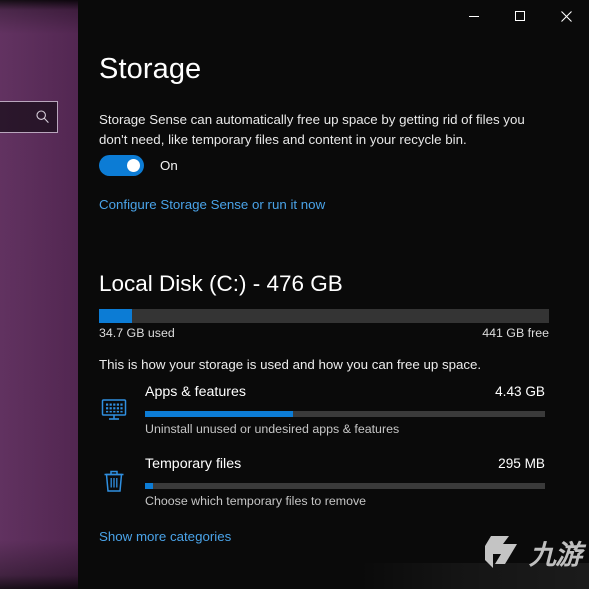 The width and height of the screenshot is (589, 589). Describe the element at coordinates (221, 283) in the screenshot. I see `local-disk-heading: Local Disk (C:) - 476 GB` at that location.